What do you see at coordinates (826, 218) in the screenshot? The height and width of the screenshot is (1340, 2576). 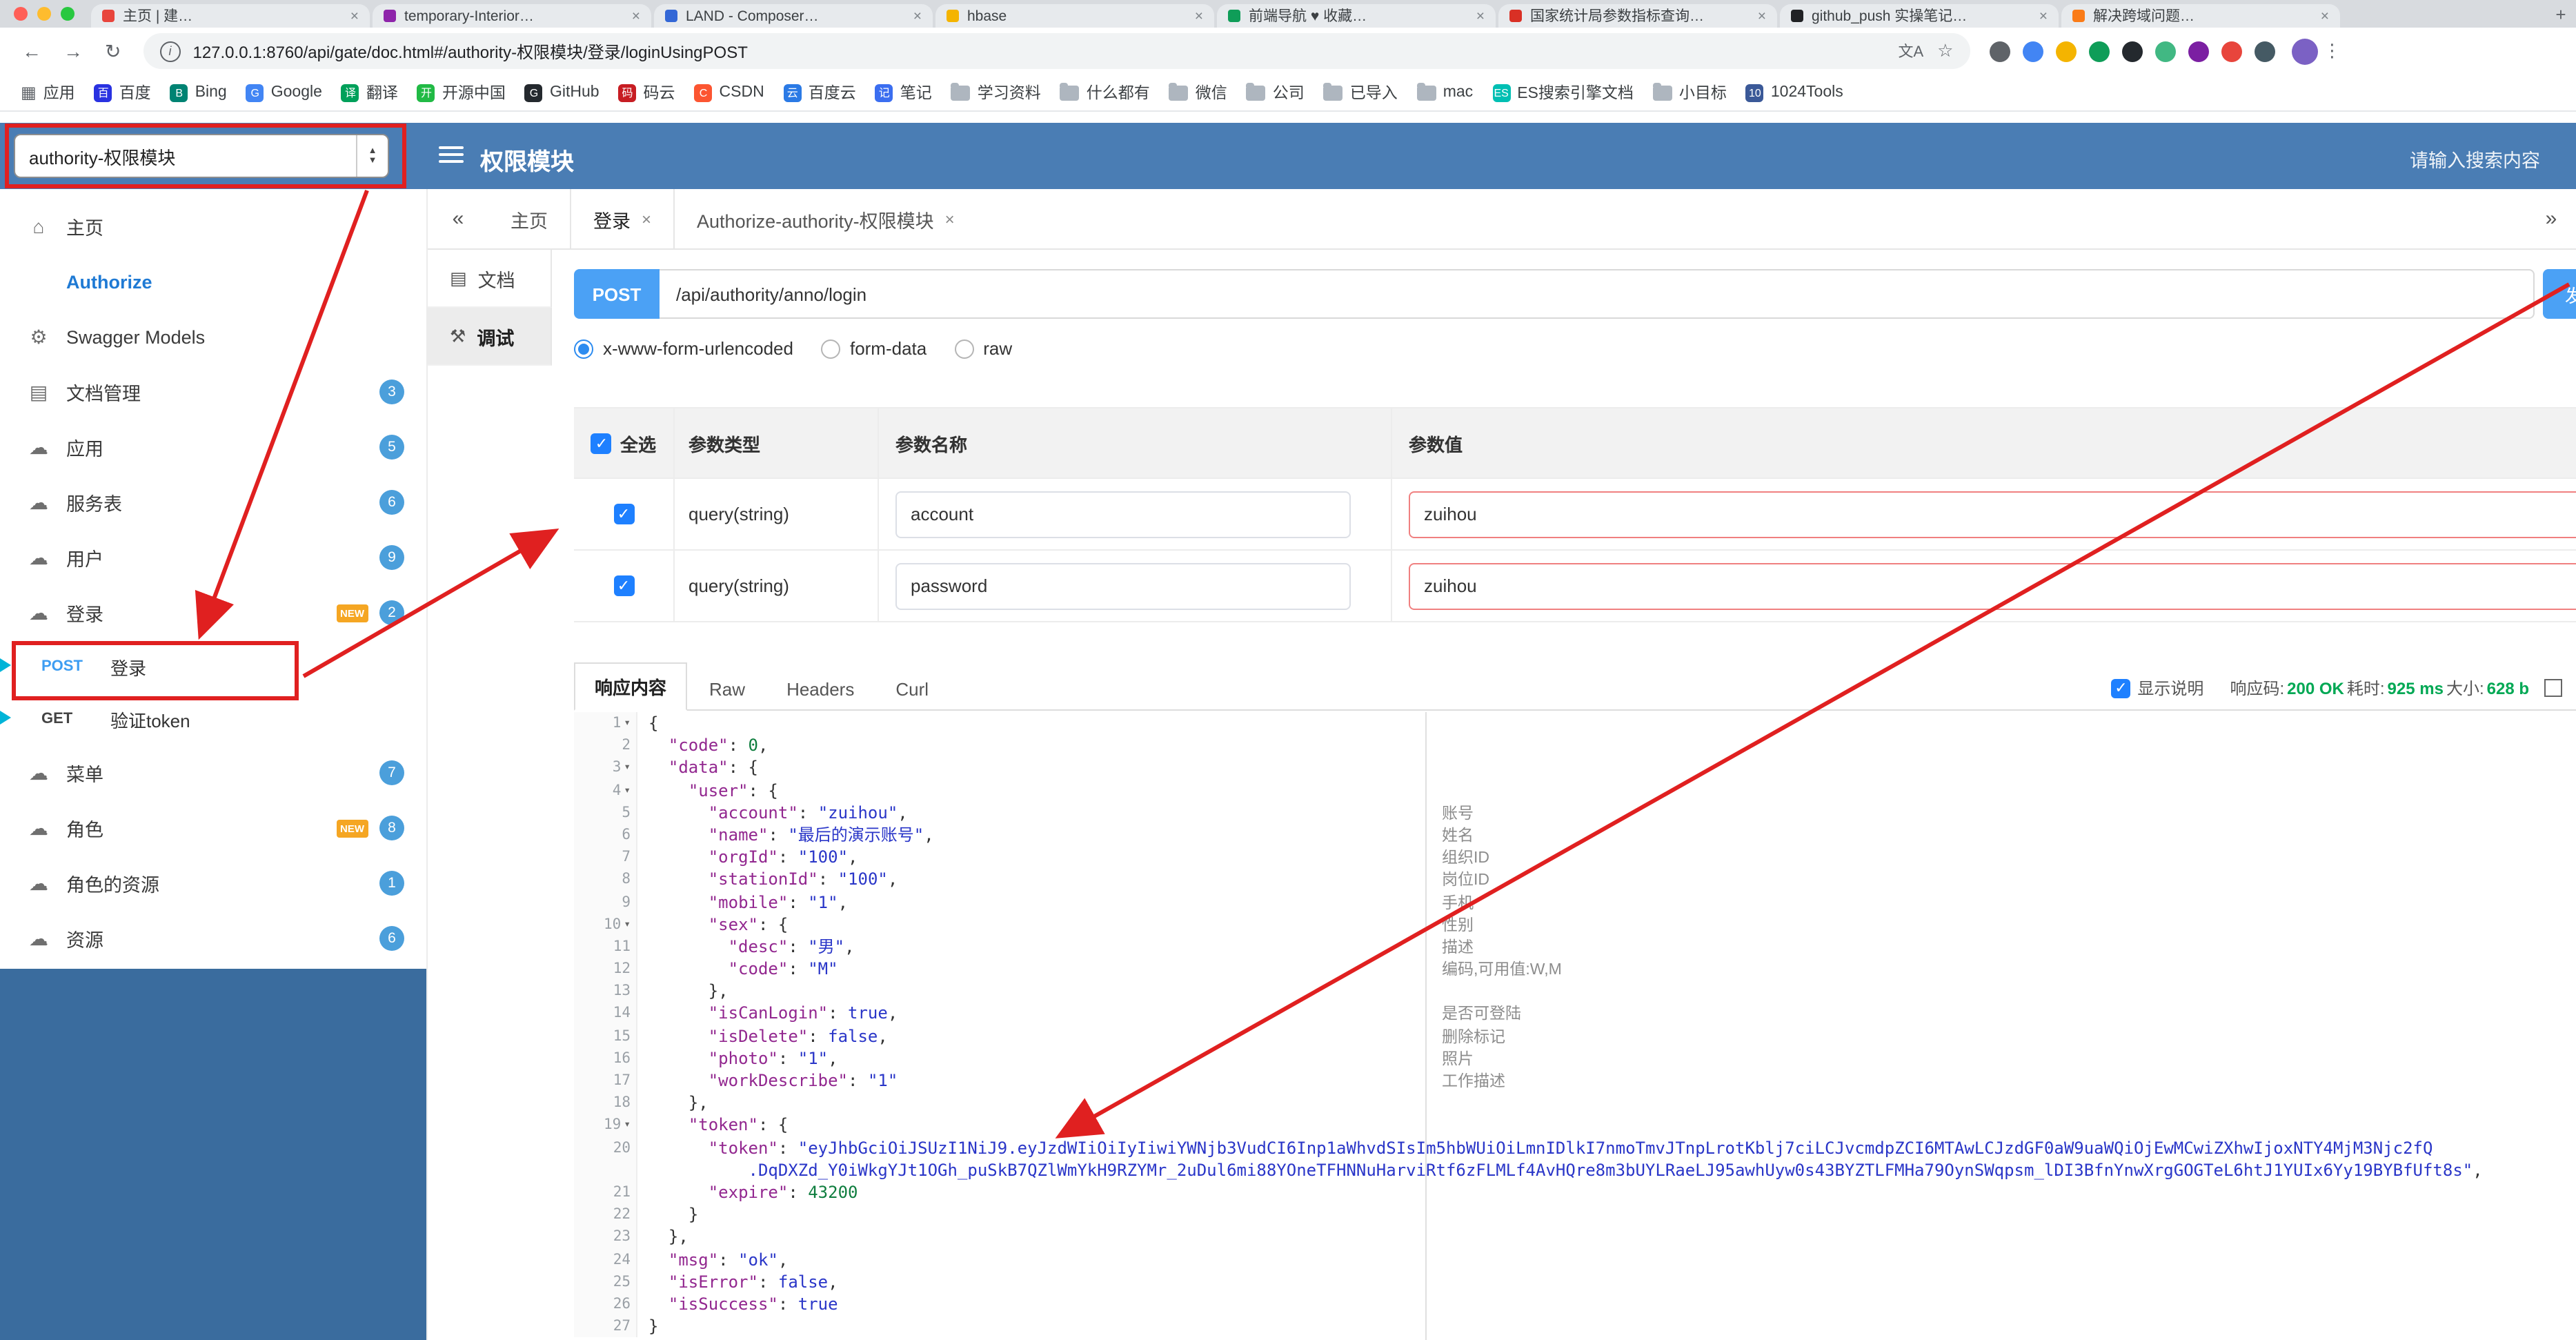 I see `doc-tab-Authorize-authority-权限模块: Authorize-authority-权限模块 ×` at bounding box center [826, 218].